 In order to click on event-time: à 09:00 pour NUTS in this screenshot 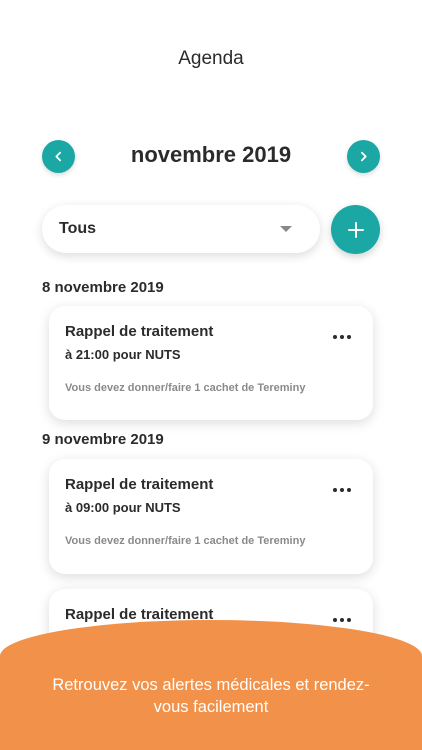, I will do `click(123, 507)`.